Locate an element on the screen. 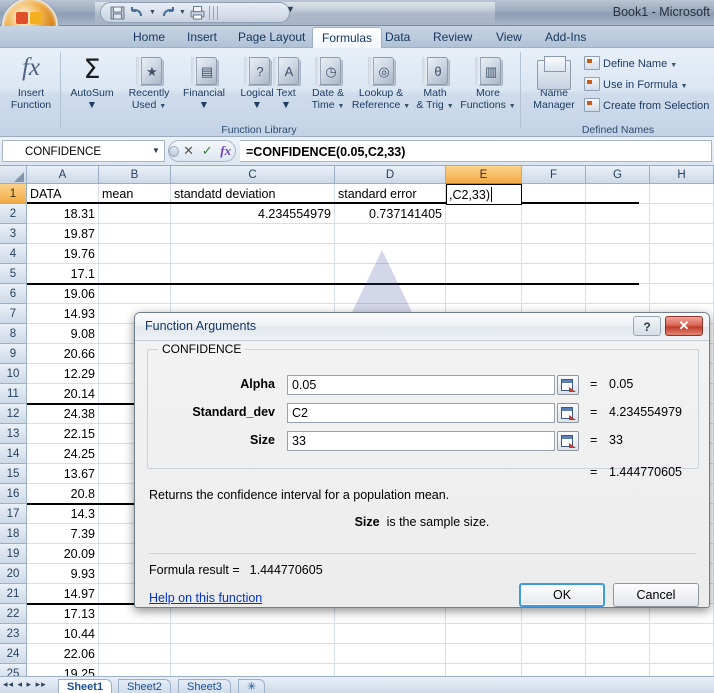 This screenshot has width=714, height=693. cell-G6 is located at coordinates (618, 294).